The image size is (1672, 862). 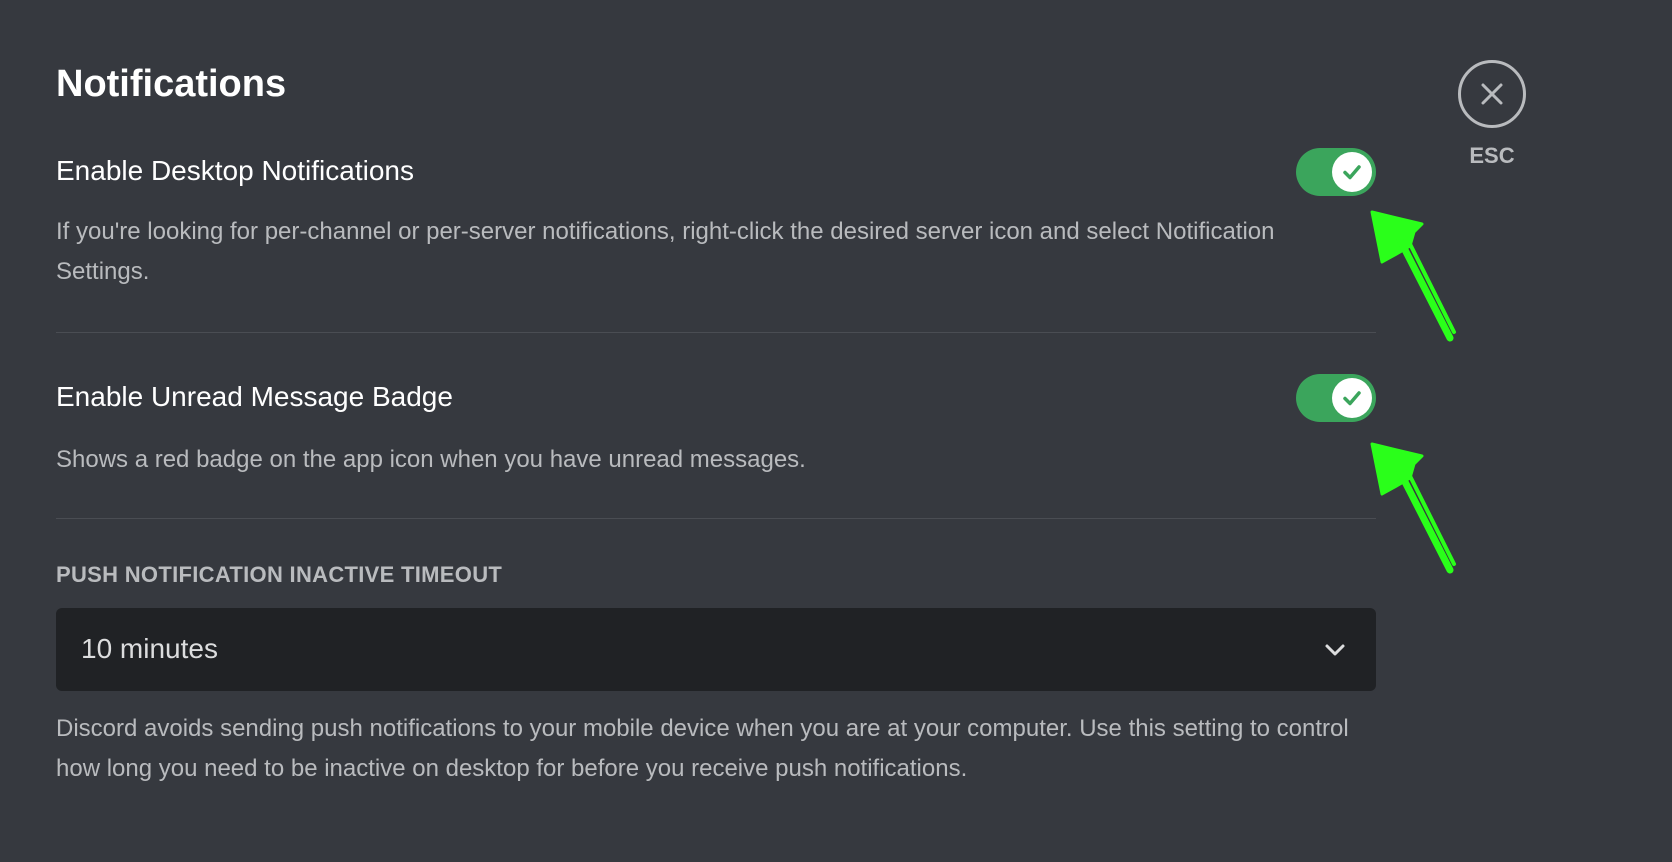 I want to click on push-timeout-label: PUSH NOTIFICATION INACTIVE TIMEOUT, so click(x=279, y=574).